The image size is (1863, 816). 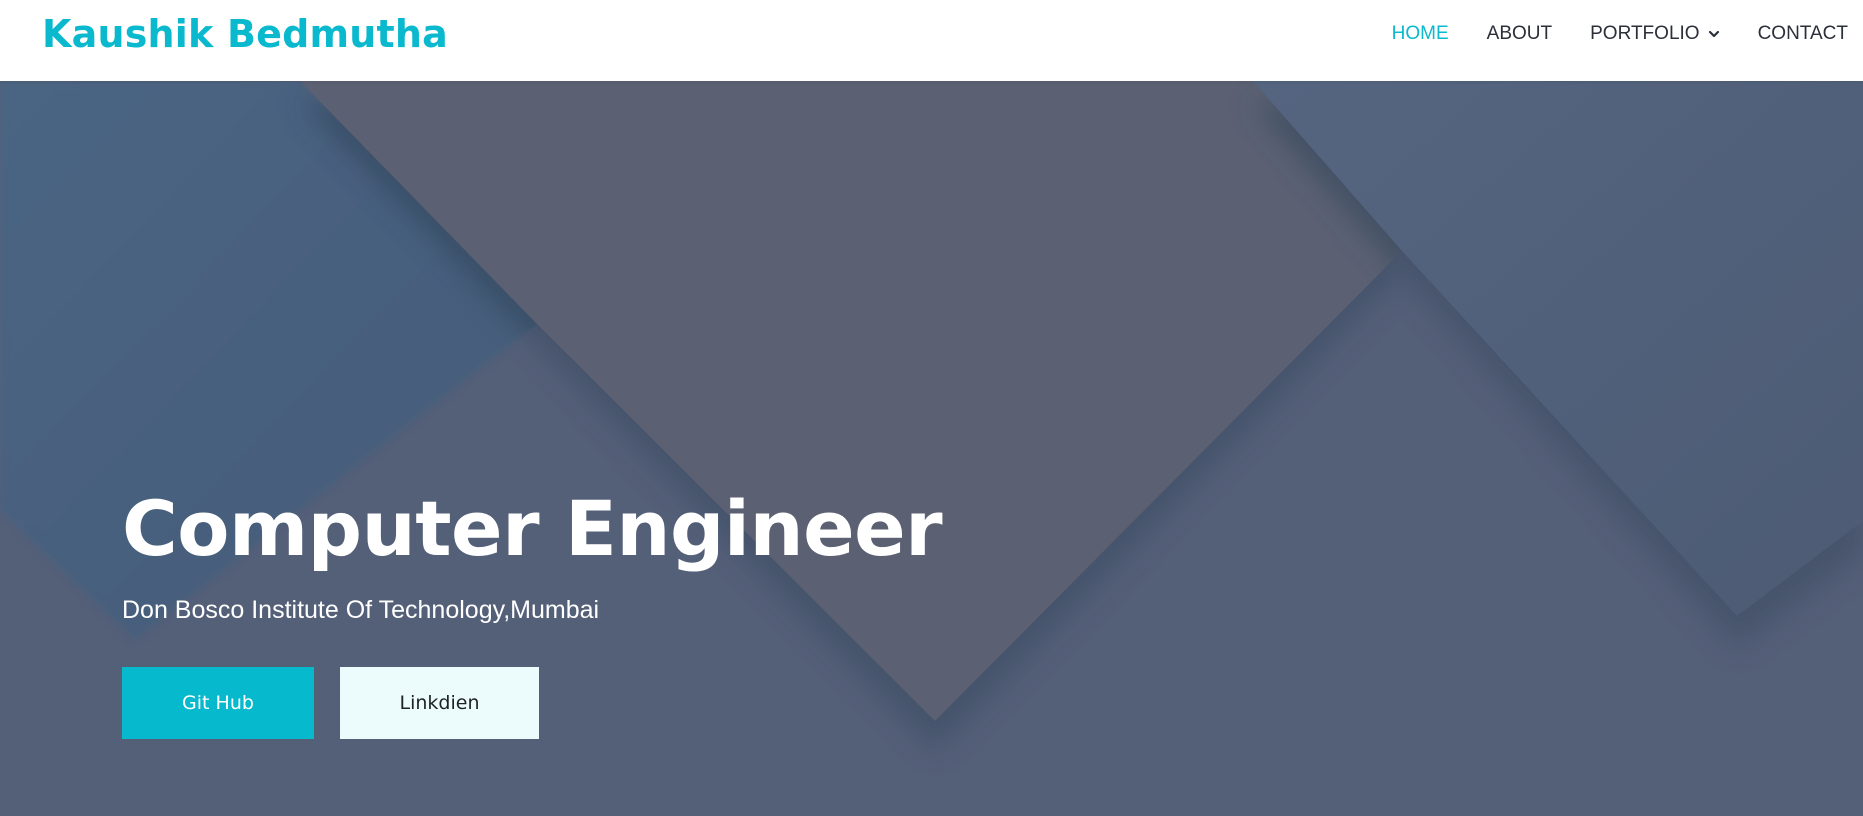 I want to click on brand-logo-link: Kaushik Bedmutha, so click(x=245, y=34).